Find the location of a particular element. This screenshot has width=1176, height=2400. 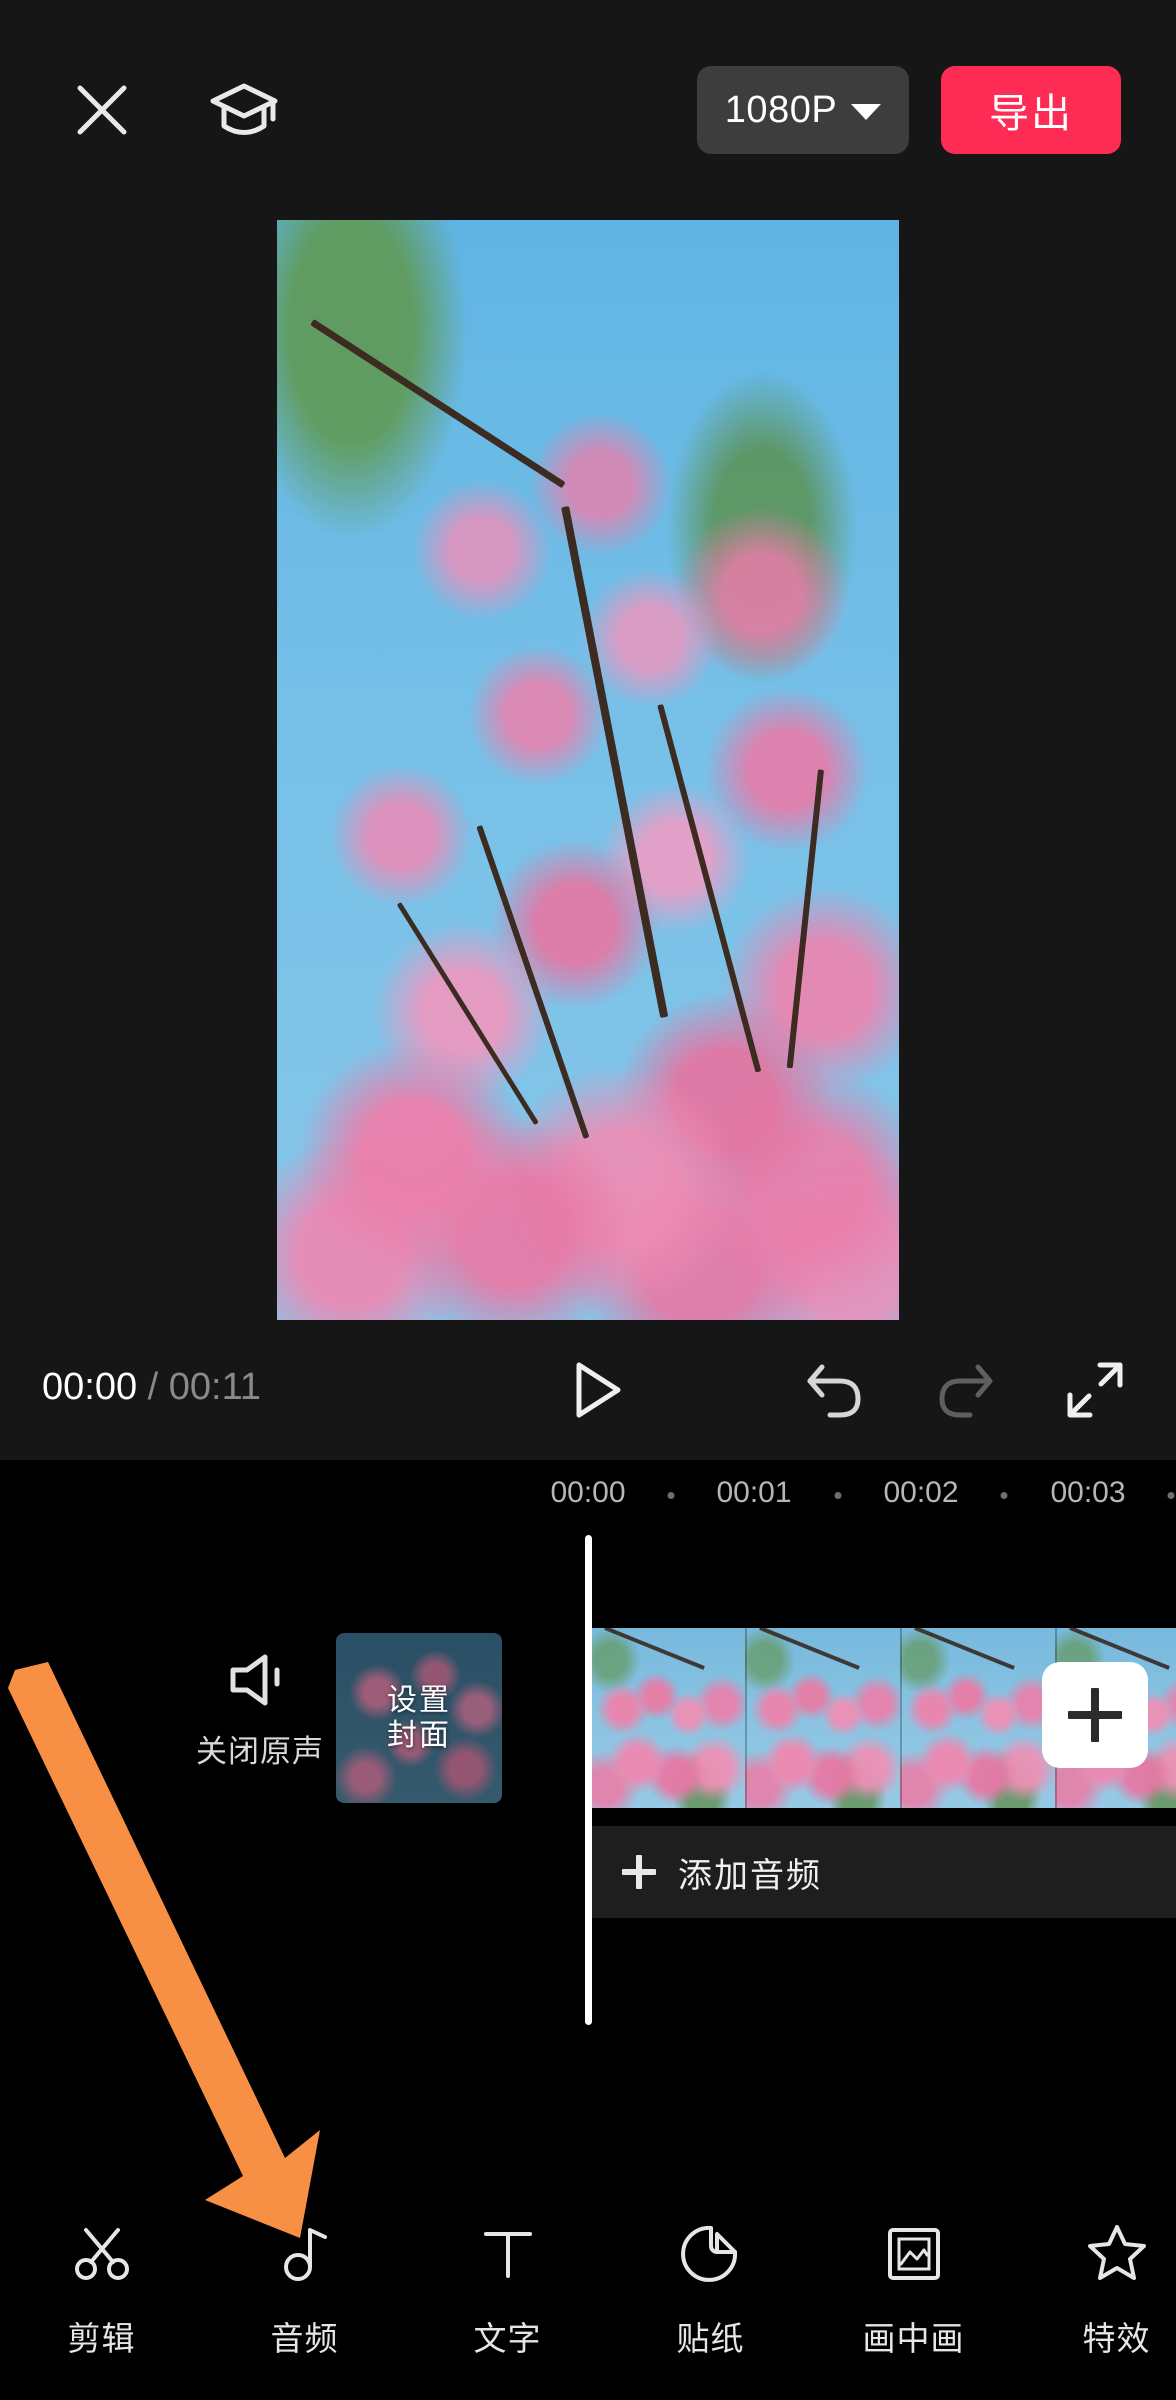

editor-header: 1080P 导出 is located at coordinates (588, 110).